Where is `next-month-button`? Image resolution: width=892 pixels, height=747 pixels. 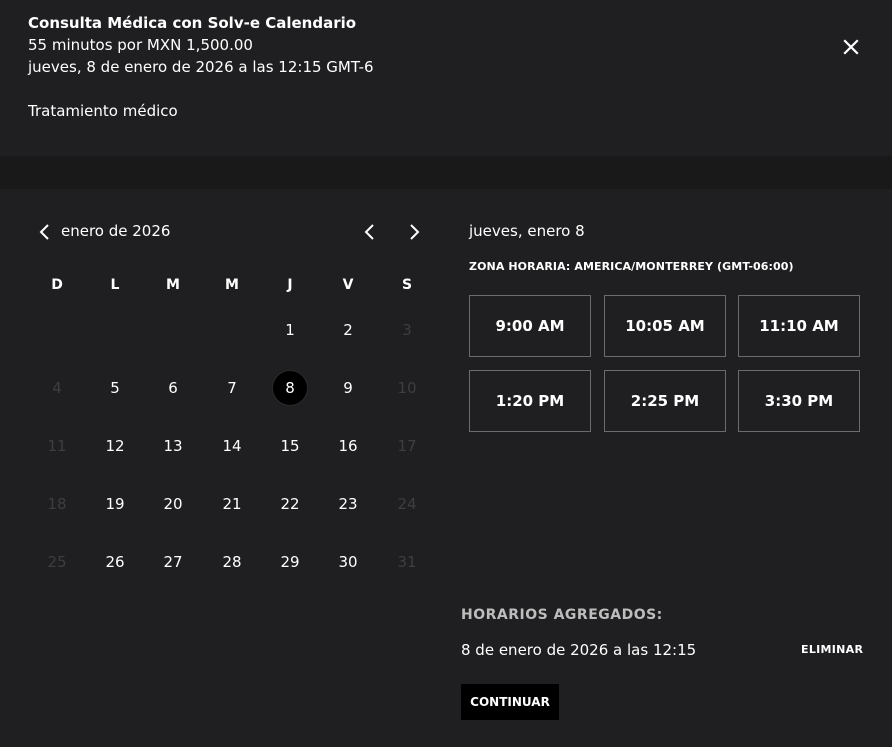
next-month-button is located at coordinates (414, 232).